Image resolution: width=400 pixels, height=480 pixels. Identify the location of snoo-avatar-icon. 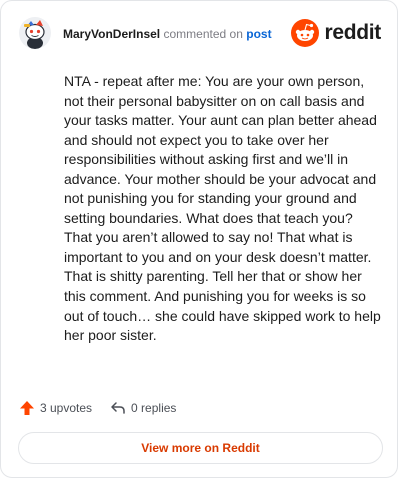
(35, 33).